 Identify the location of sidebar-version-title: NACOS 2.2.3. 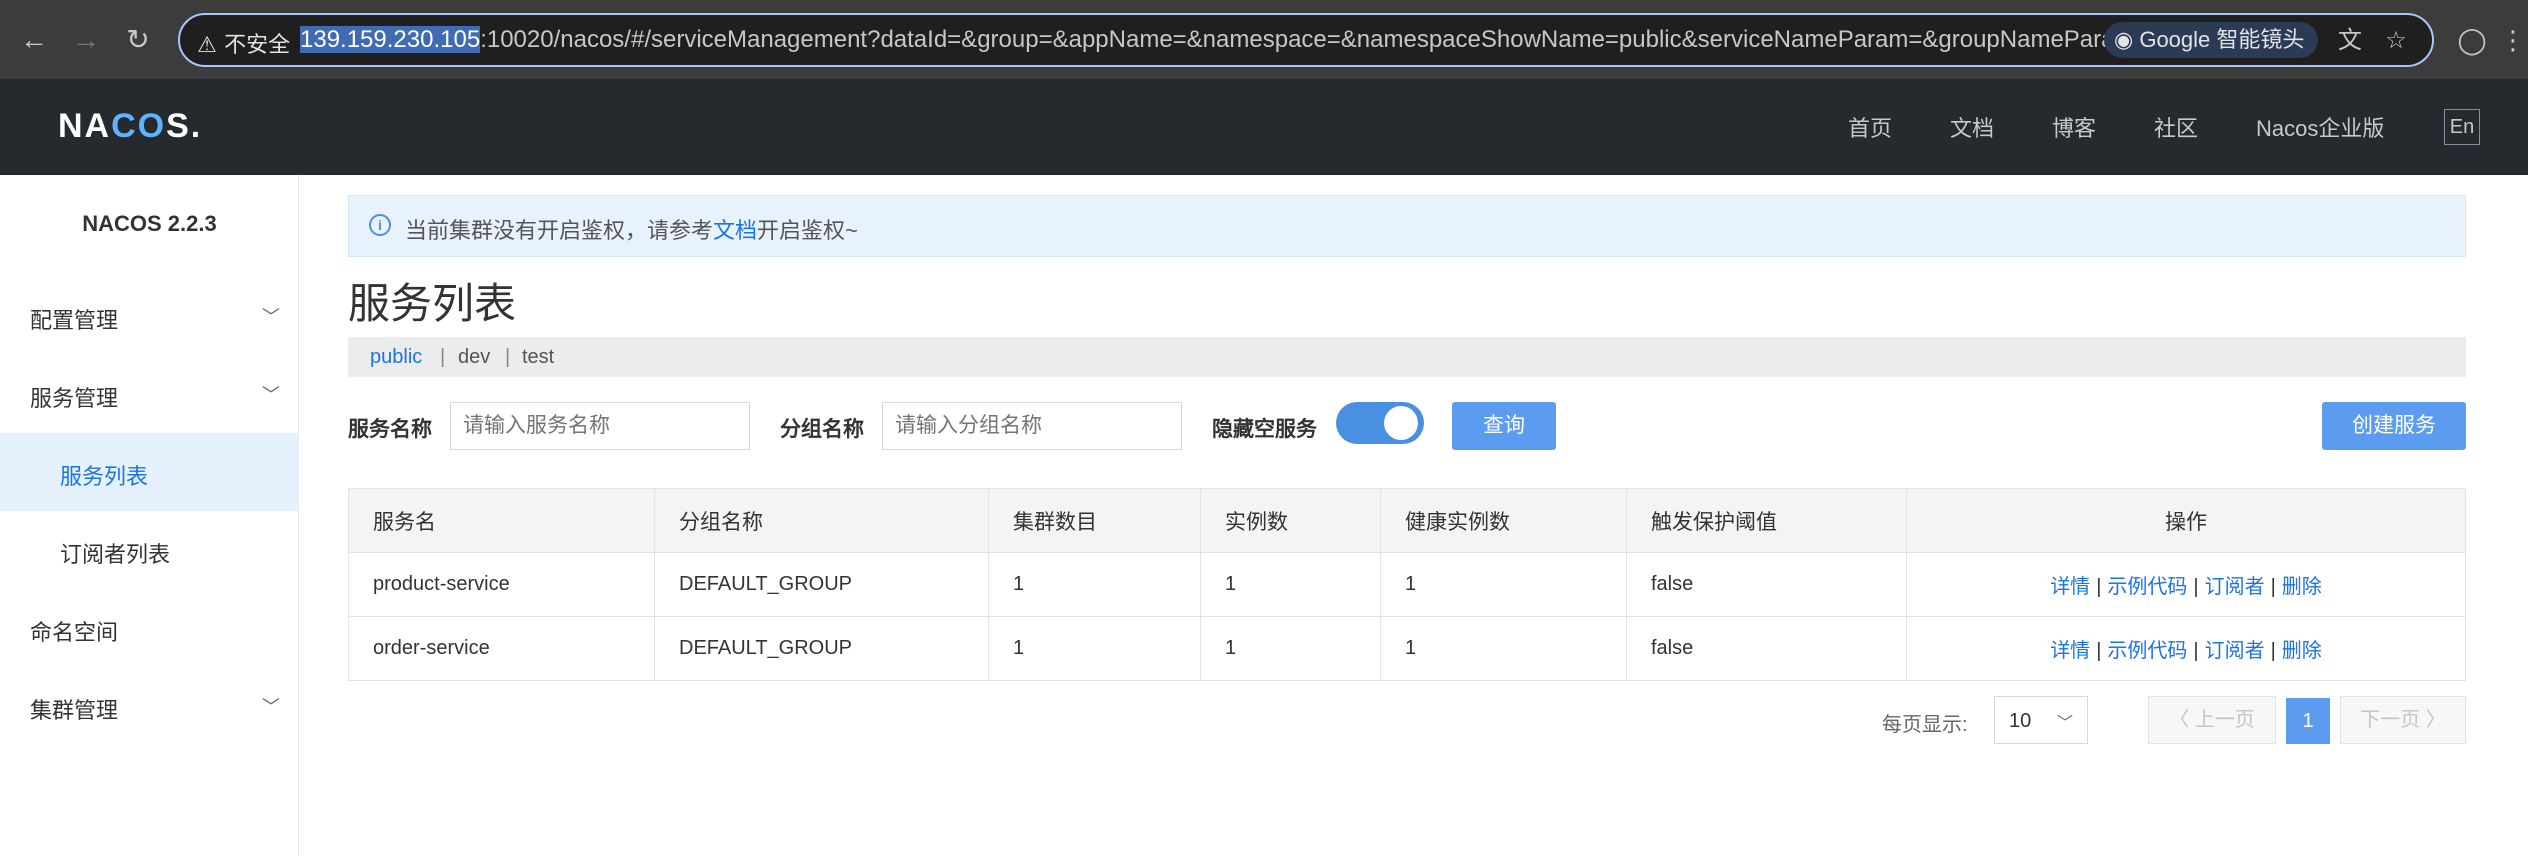
(149, 223).